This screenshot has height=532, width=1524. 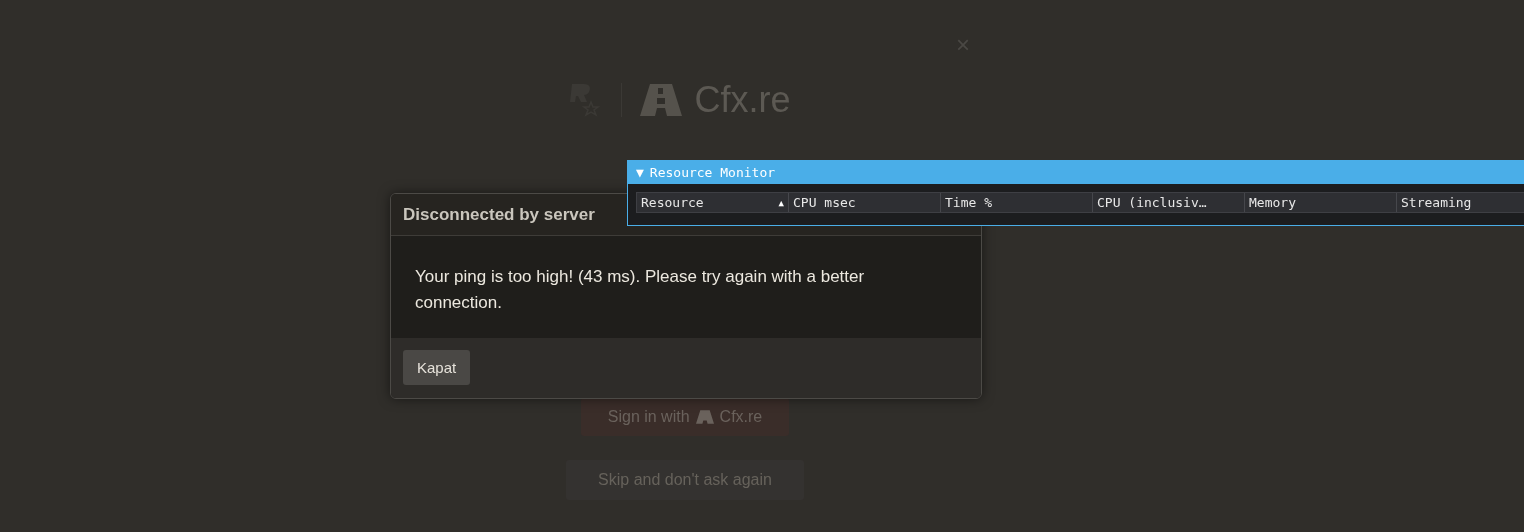 What do you see at coordinates (865, 202) in the screenshot?
I see `column-header: CPU msec` at bounding box center [865, 202].